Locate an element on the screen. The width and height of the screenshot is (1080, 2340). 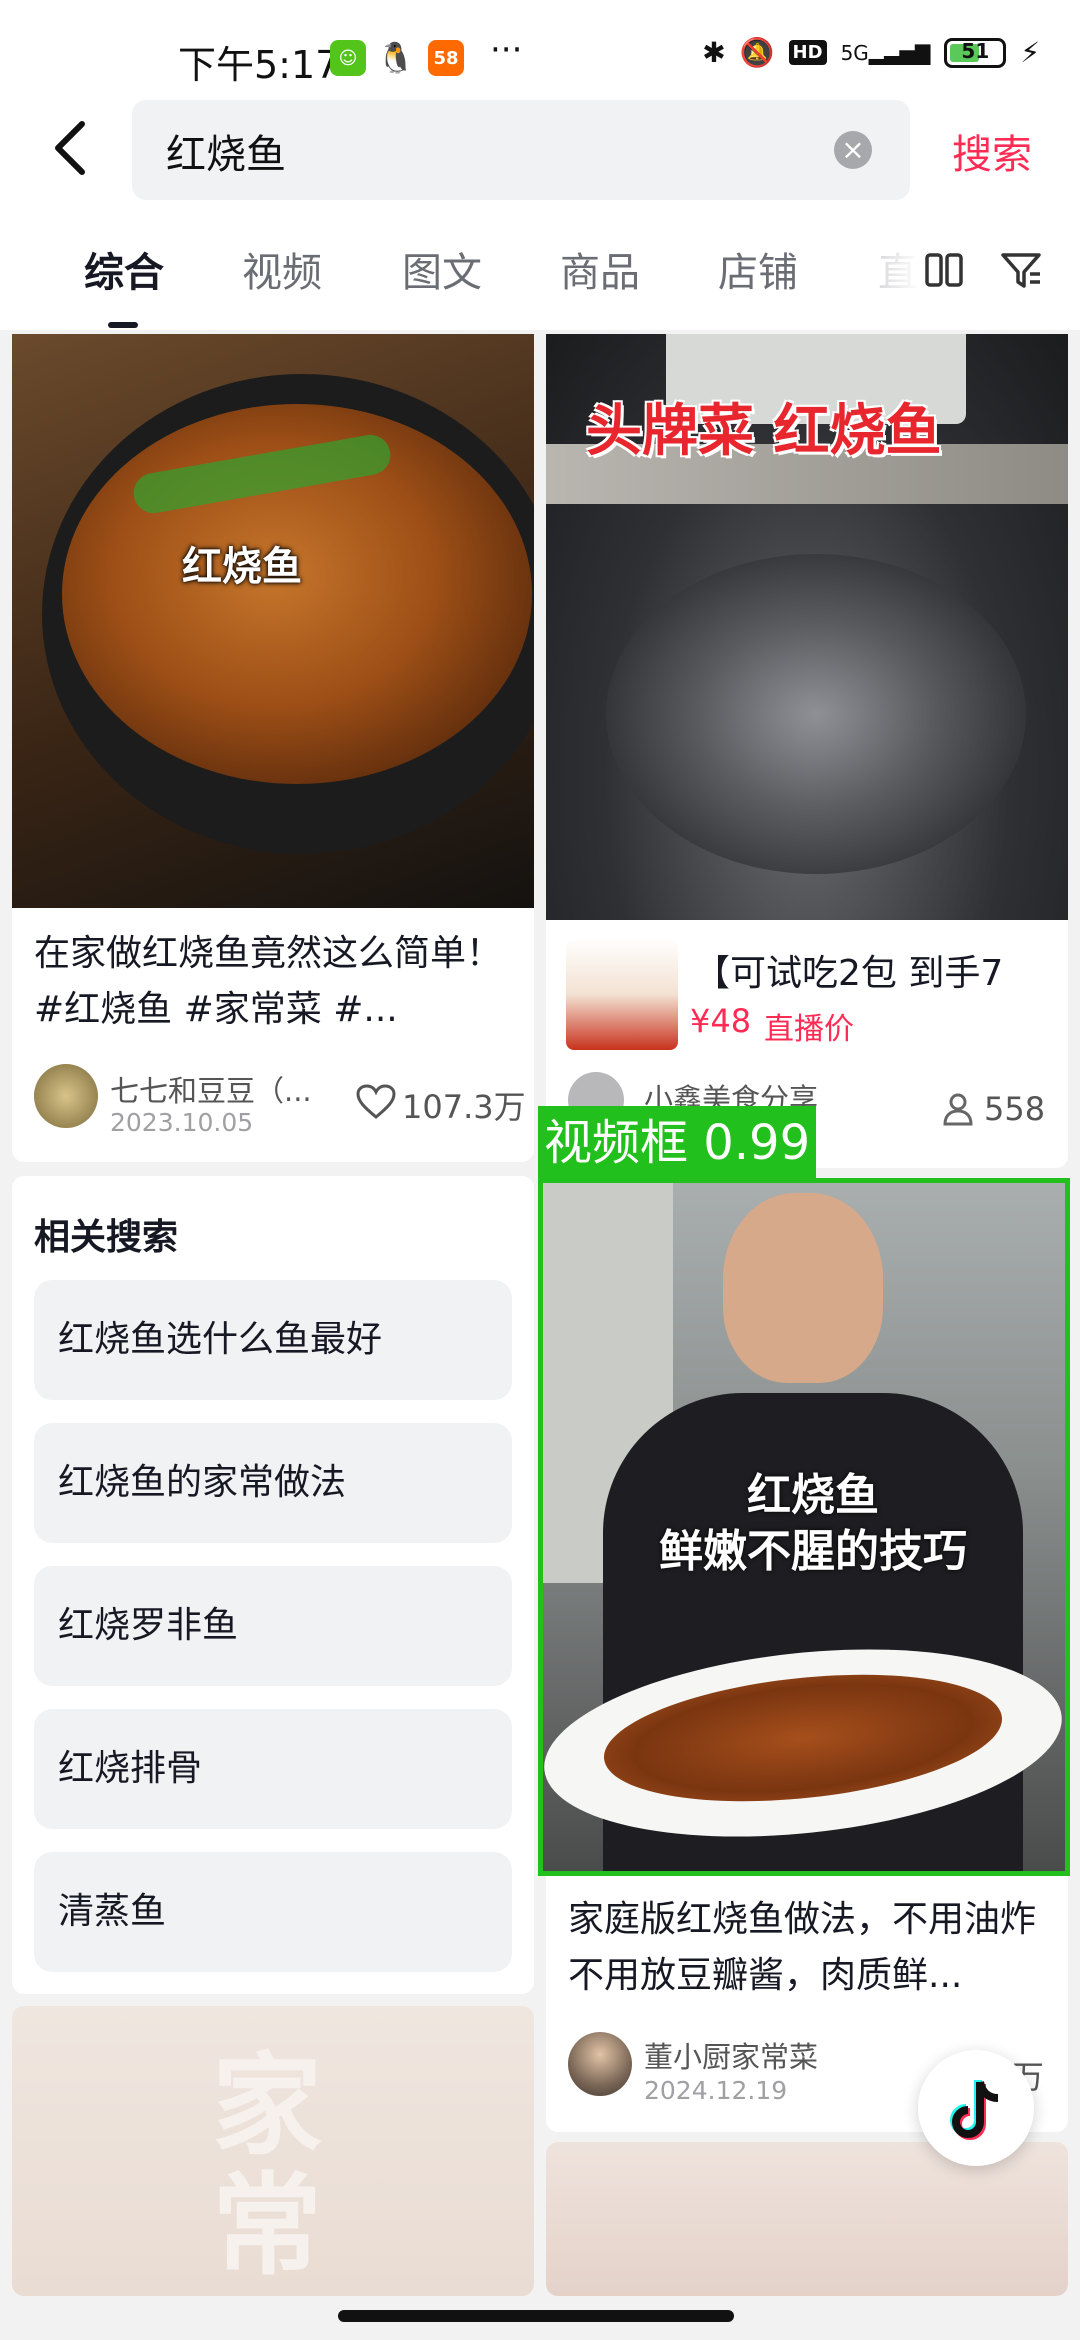
clear-icon: × is located at coordinates (853, 150).